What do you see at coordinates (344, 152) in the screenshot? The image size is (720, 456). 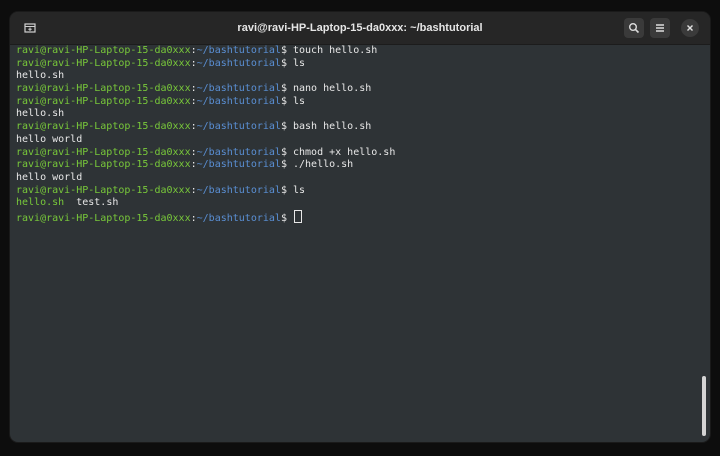 I see `command-text: chmod +x hello.sh` at bounding box center [344, 152].